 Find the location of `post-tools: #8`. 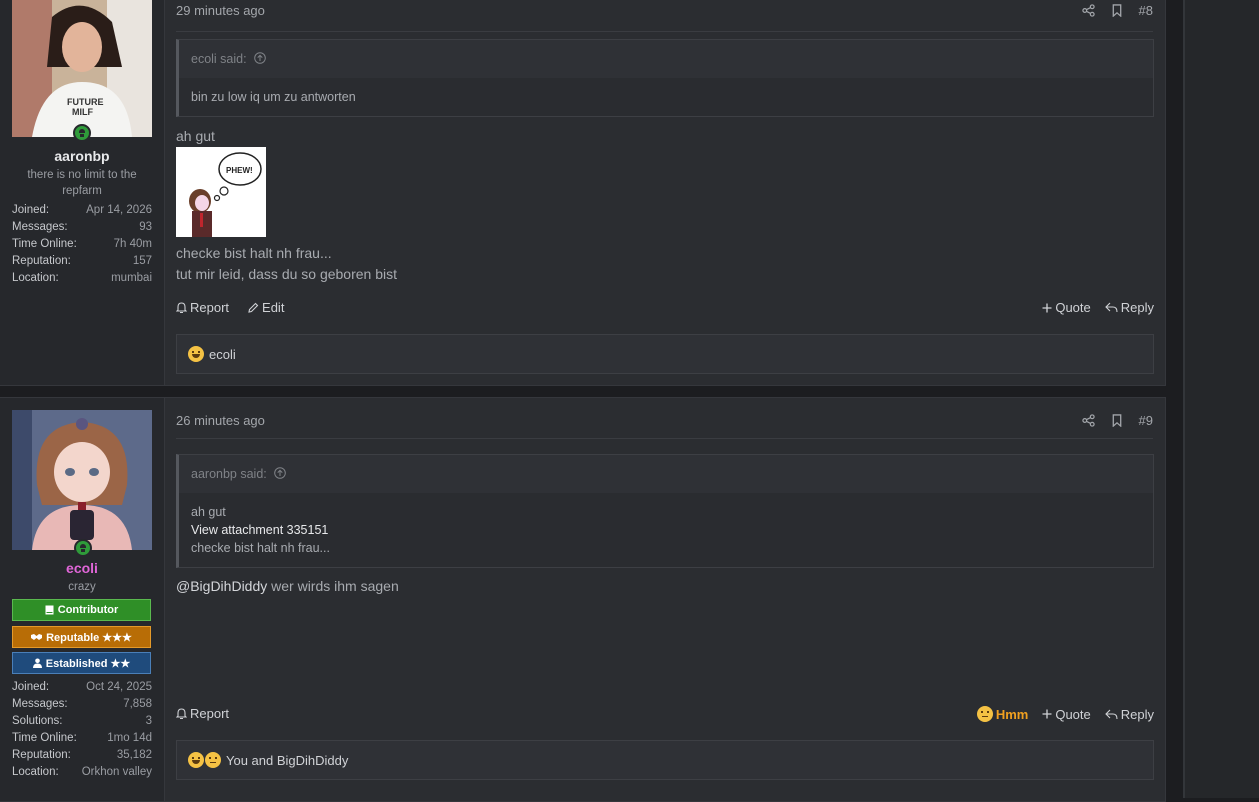

post-tools: #8 is located at coordinates (1117, 10).